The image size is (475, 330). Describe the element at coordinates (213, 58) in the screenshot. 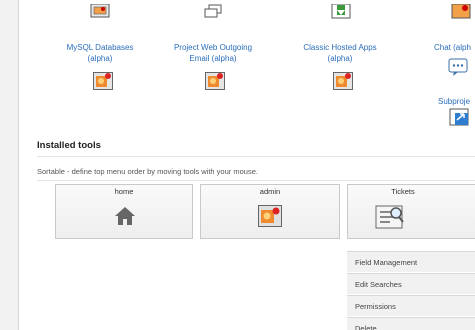

I see `tool-pwoe-line2: Email (alpha)` at that location.